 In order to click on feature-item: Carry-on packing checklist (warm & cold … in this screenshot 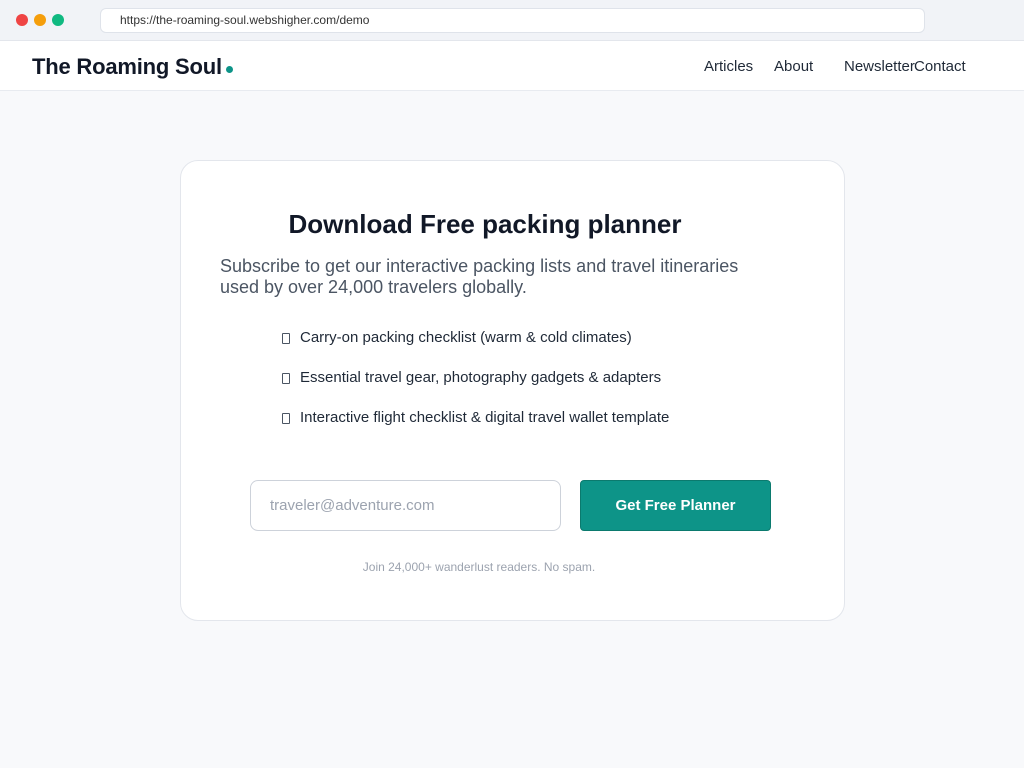, I will do `click(475, 349)`.